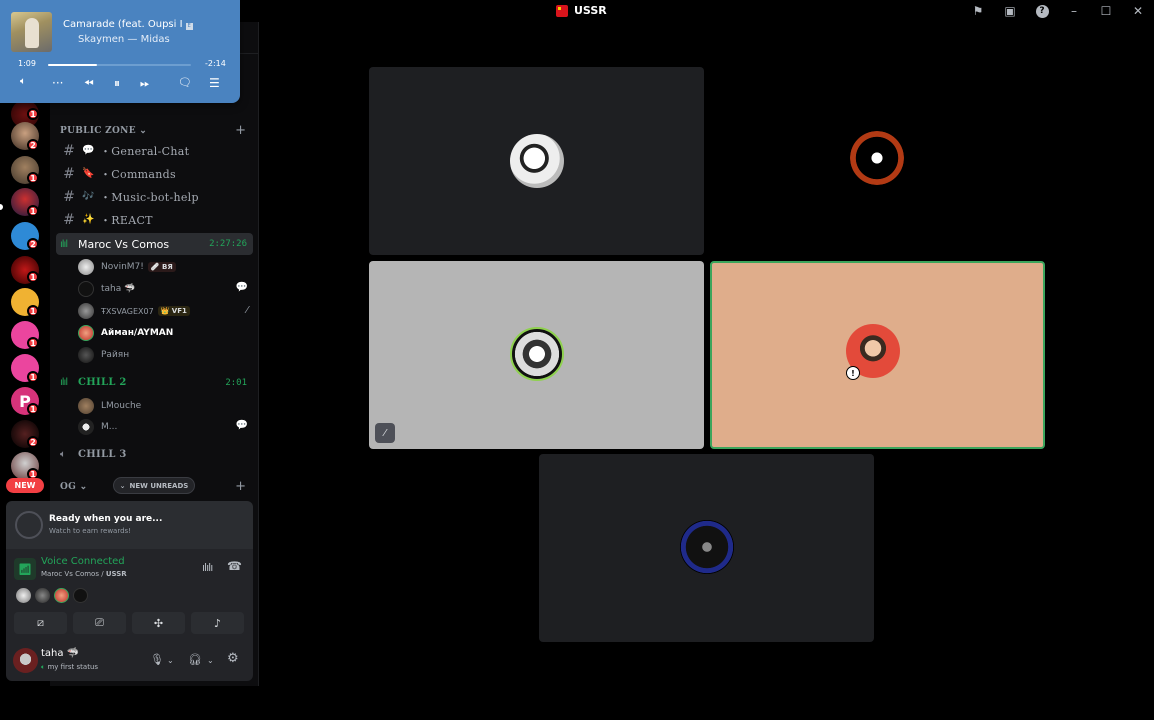  What do you see at coordinates (1042, 11) in the screenshot?
I see `help-icon: ?` at bounding box center [1042, 11].